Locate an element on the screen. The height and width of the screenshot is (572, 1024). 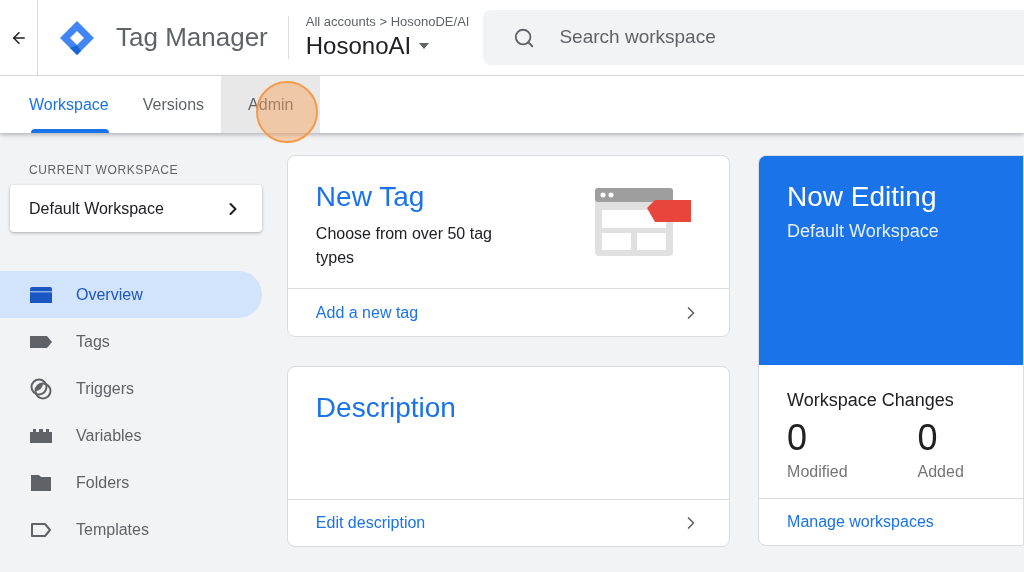
nav-item: Triggers is located at coordinates (131, 388).